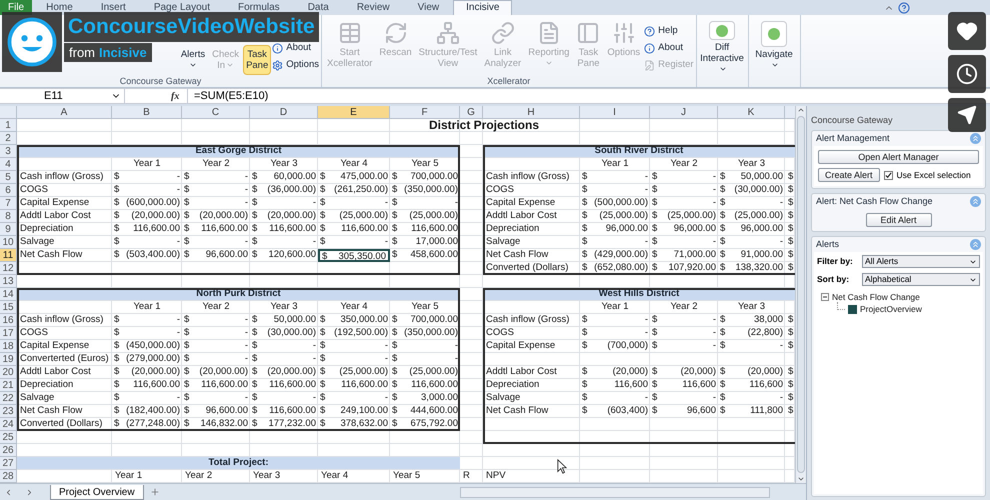  Describe the element at coordinates (8, 463) in the screenshot. I see `row-header: 27` at that location.